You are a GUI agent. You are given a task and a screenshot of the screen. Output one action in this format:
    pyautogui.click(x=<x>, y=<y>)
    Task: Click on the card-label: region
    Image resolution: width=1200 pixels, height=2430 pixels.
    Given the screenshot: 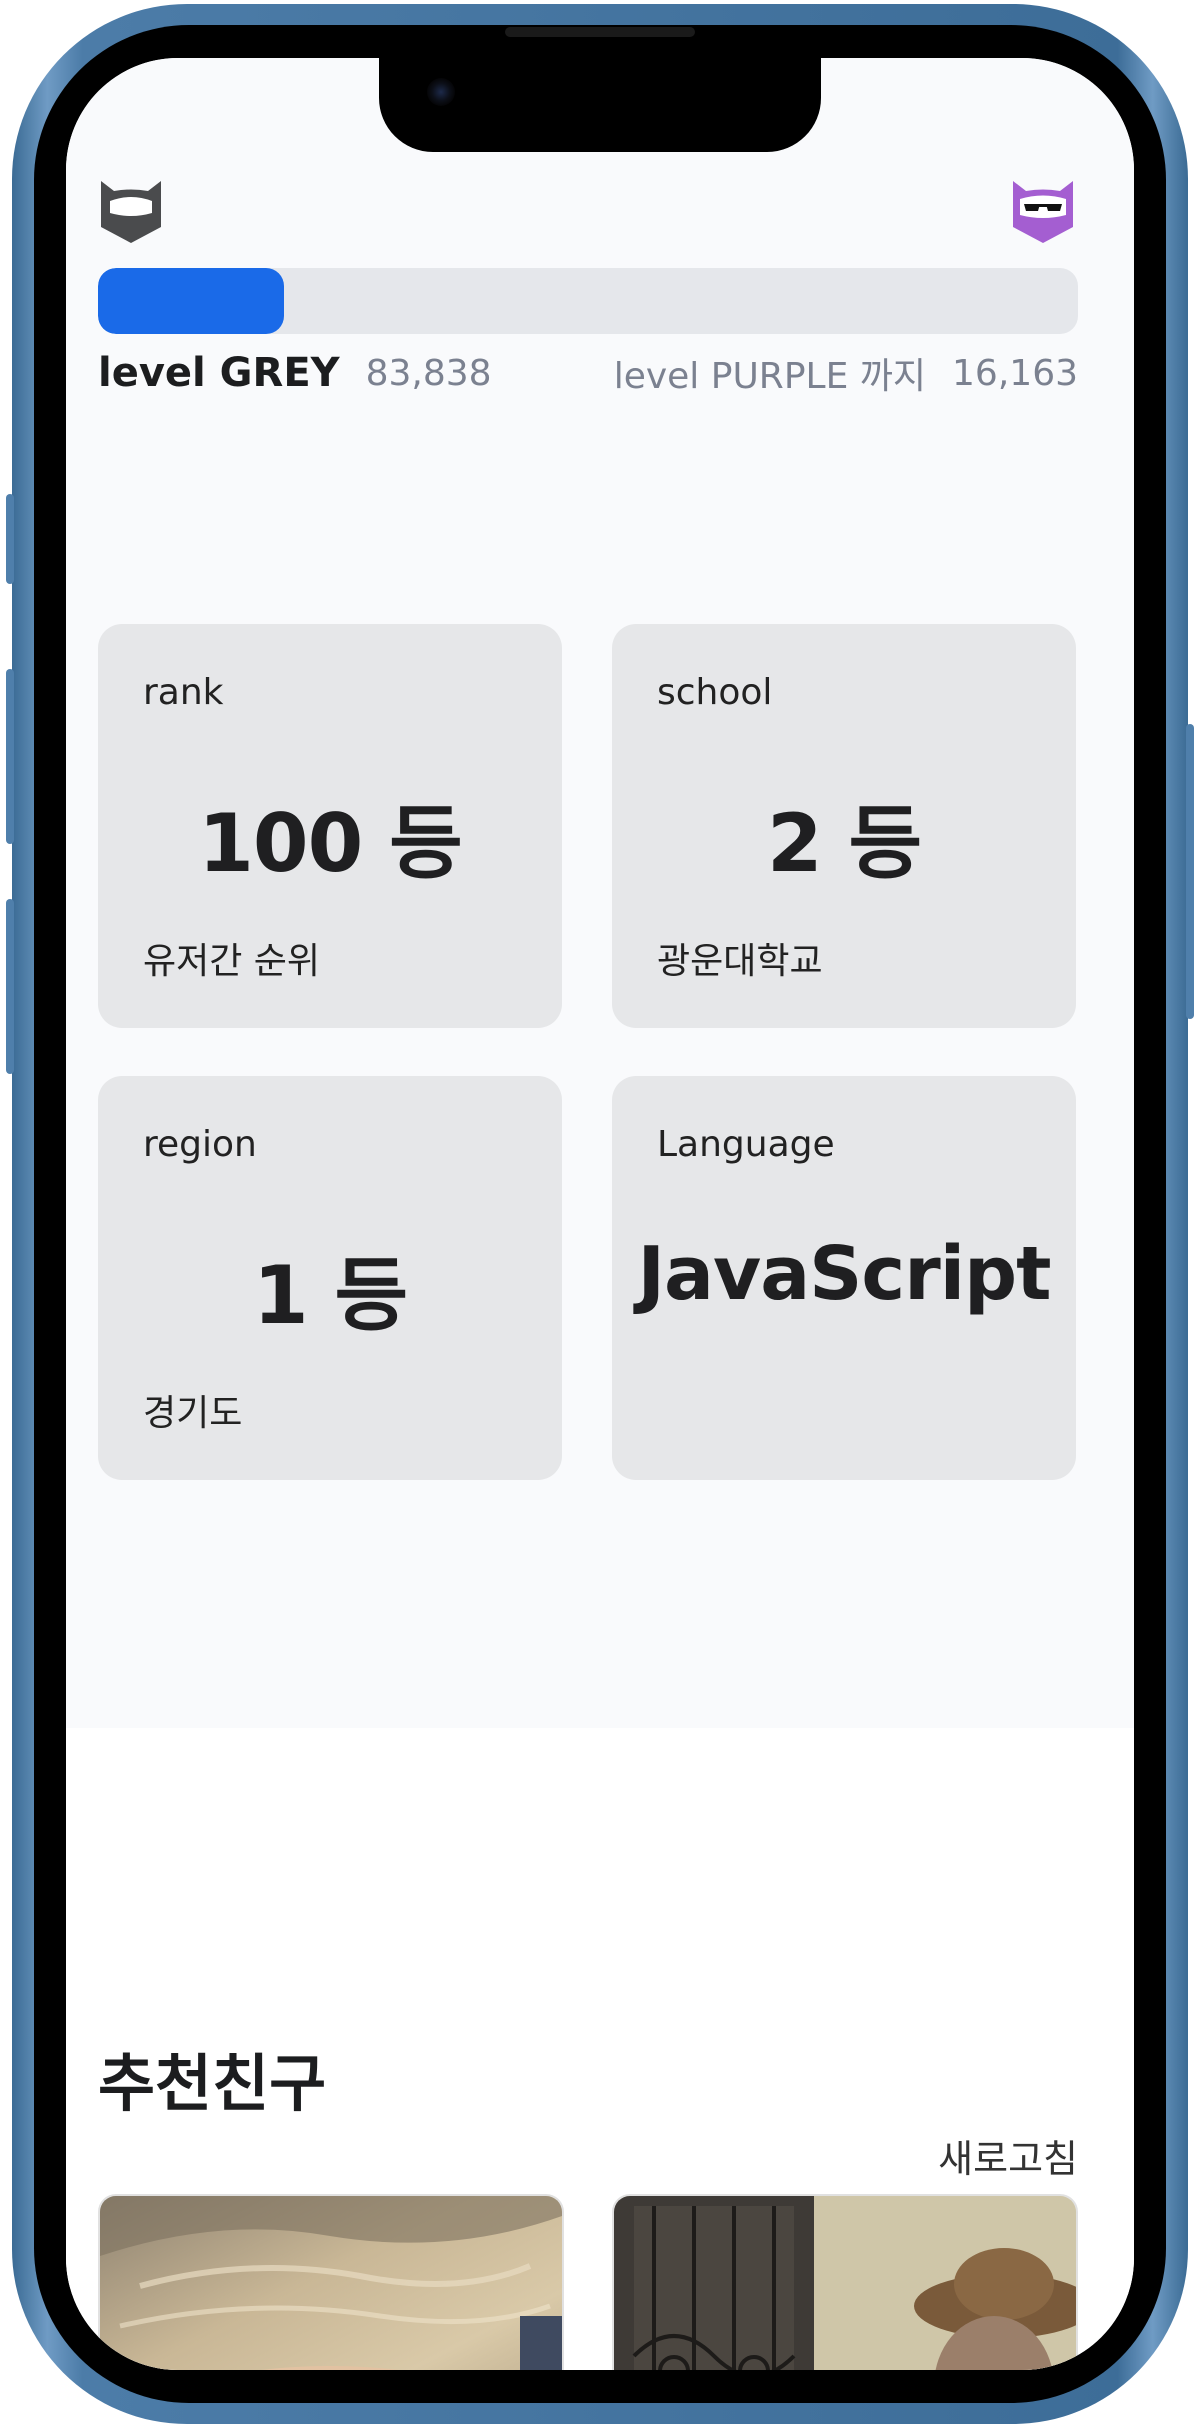 What is the action you would take?
    pyautogui.click(x=200, y=1144)
    